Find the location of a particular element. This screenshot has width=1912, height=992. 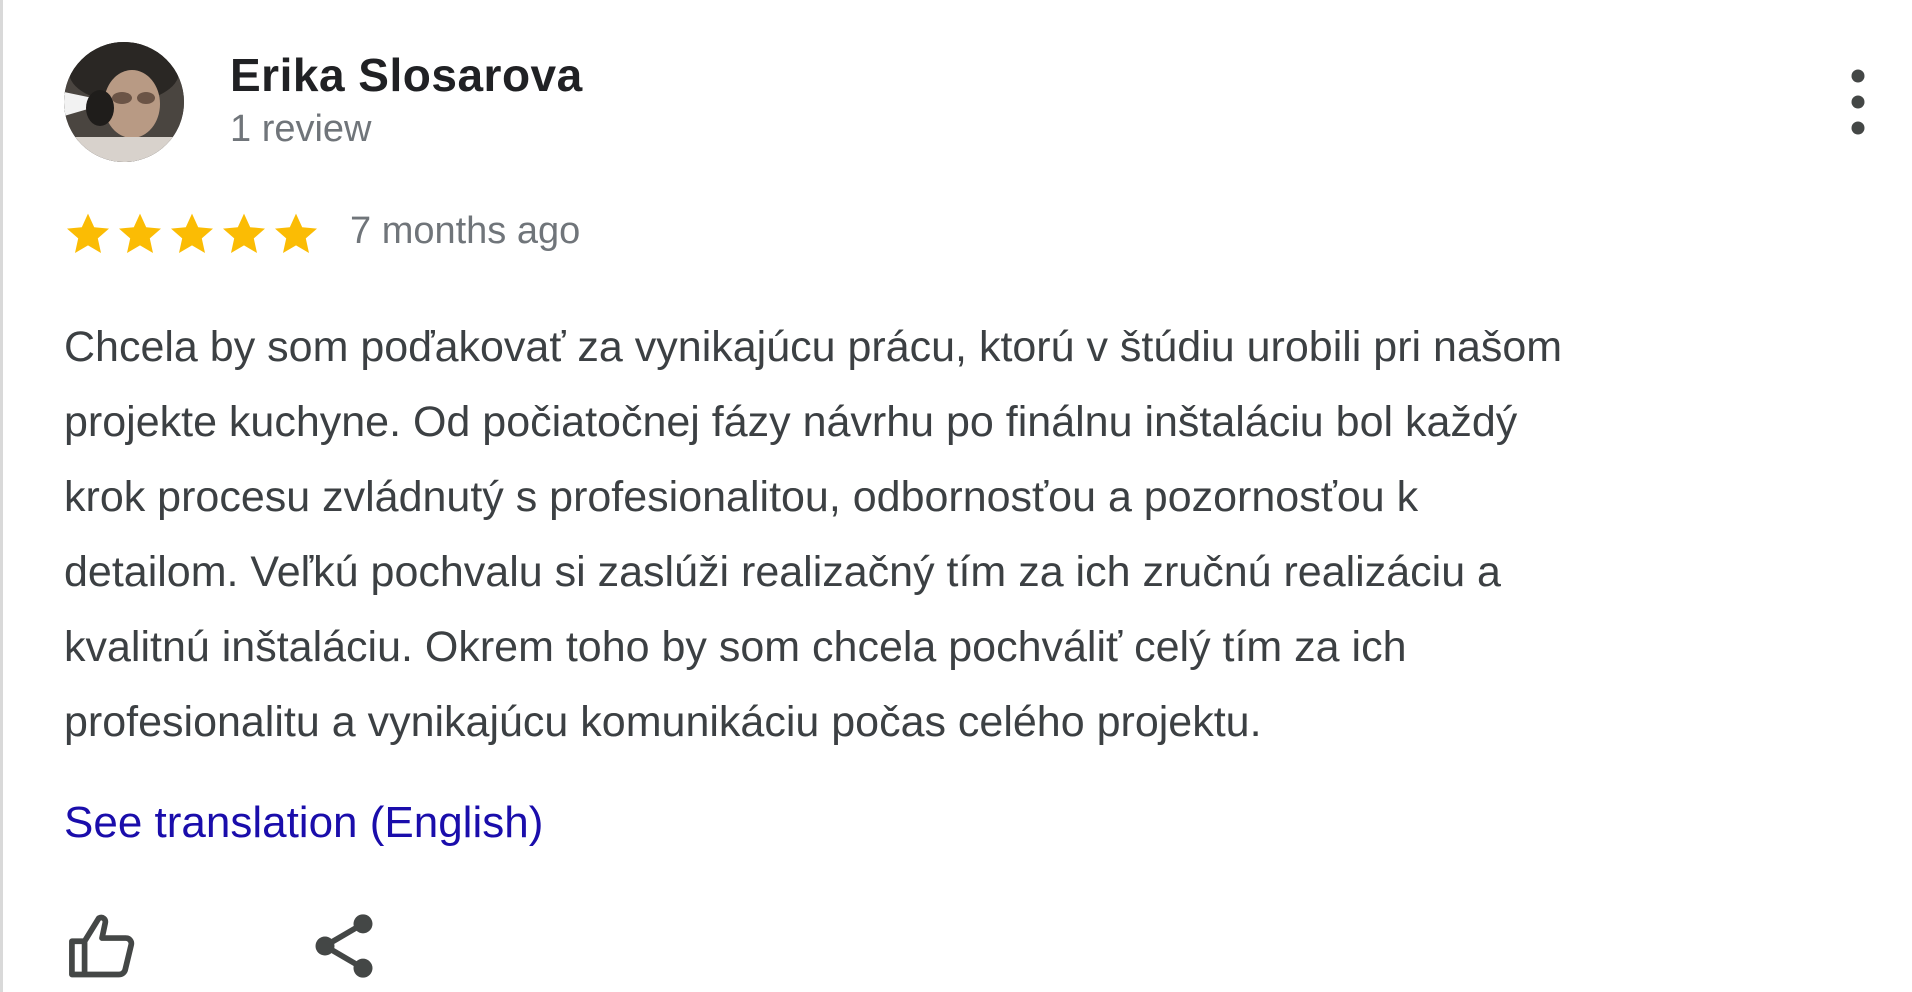

more-vert-icon is located at coordinates (1858, 102).